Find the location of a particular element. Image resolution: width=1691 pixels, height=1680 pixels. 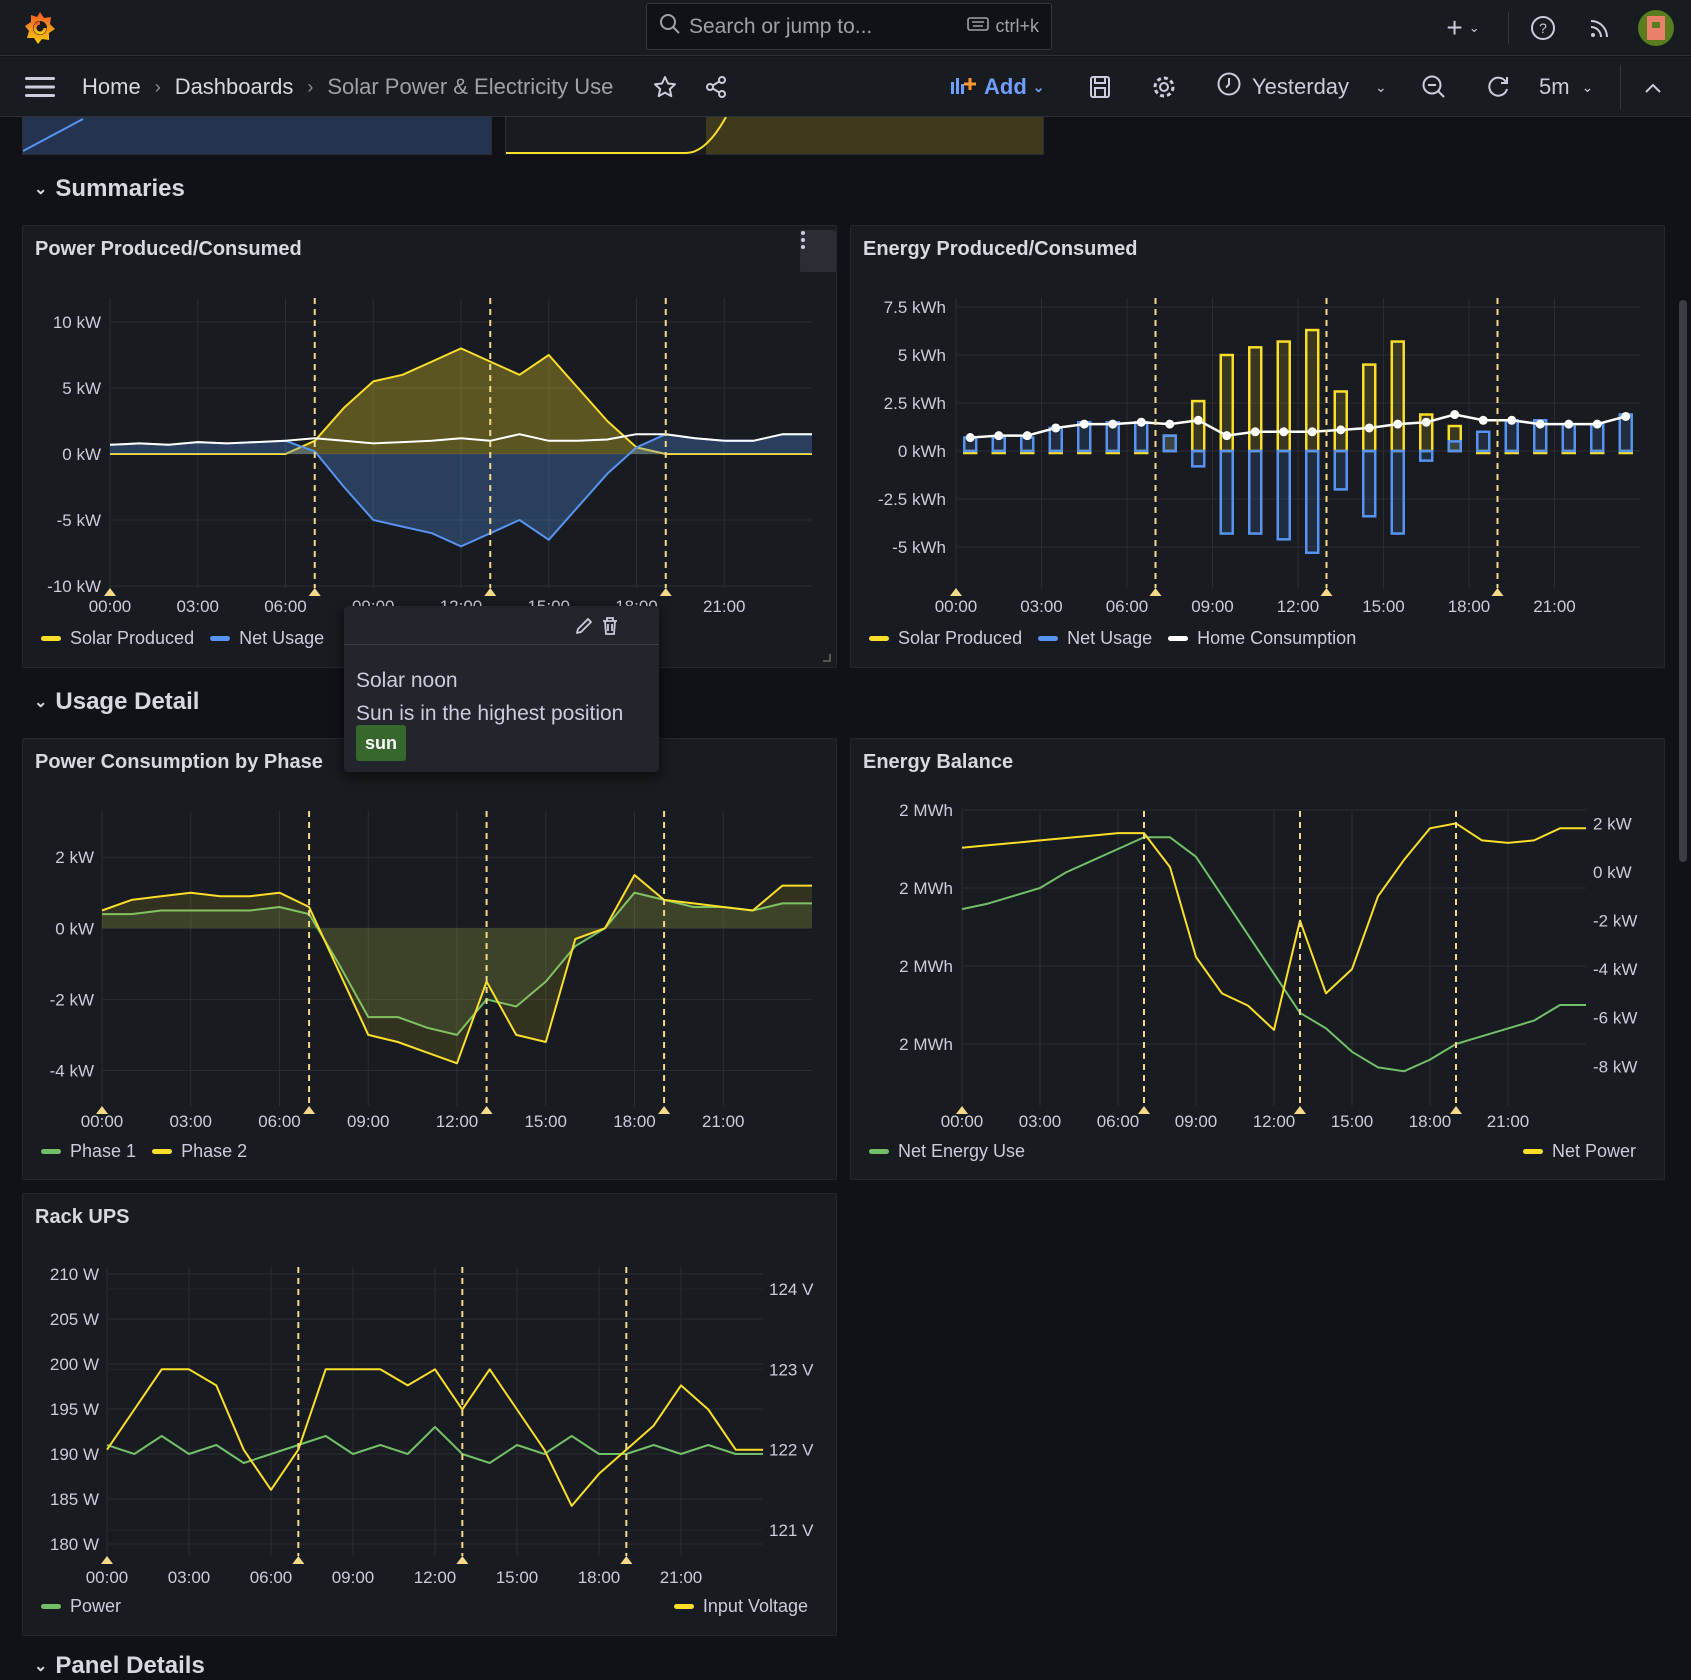

refresh-interval-picker: 5m ⌄ is located at coordinates (1566, 87).